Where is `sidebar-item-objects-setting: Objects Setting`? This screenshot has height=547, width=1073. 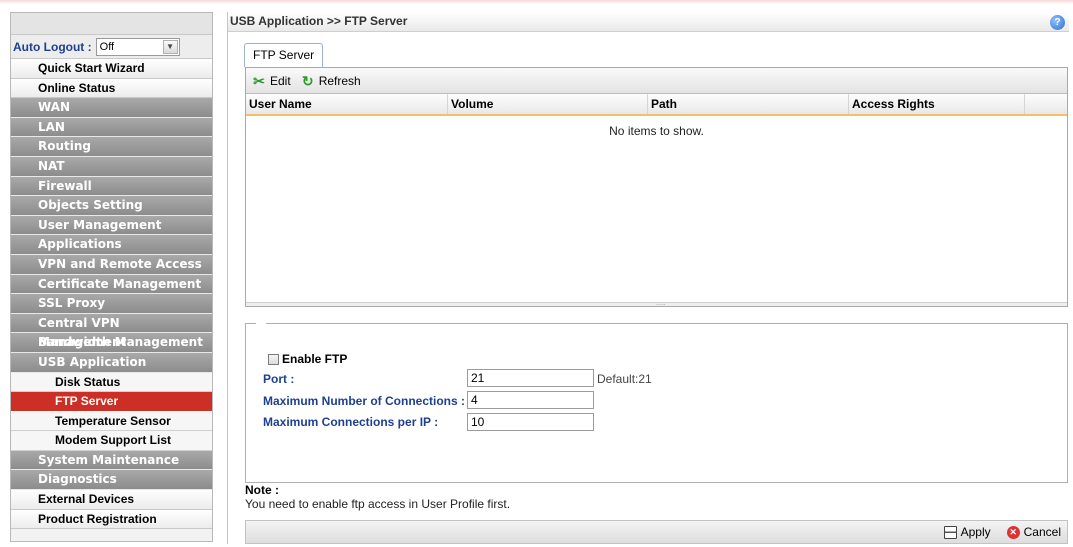 sidebar-item-objects-setting: Objects Setting is located at coordinates (111, 206).